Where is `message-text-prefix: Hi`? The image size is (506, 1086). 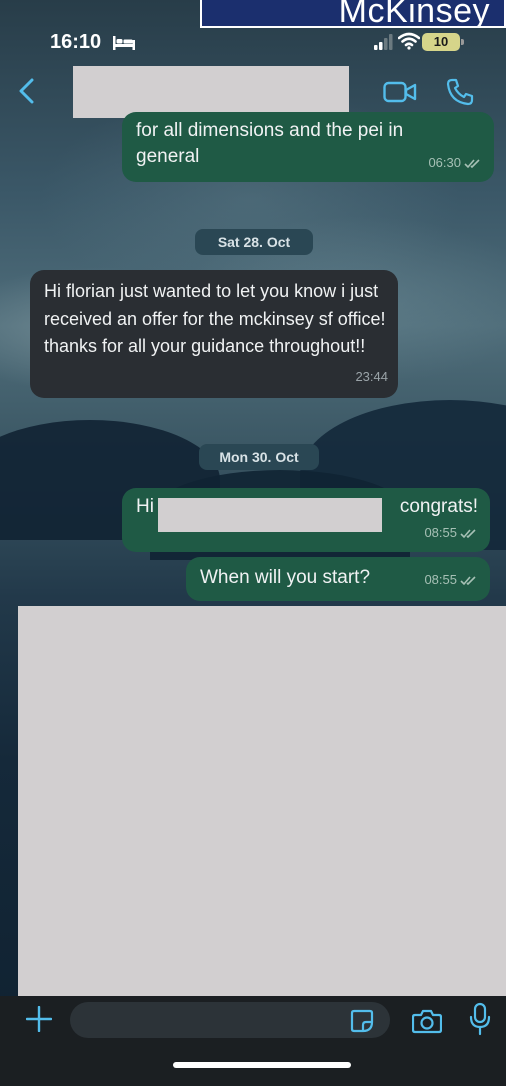 message-text-prefix: Hi is located at coordinates (145, 506).